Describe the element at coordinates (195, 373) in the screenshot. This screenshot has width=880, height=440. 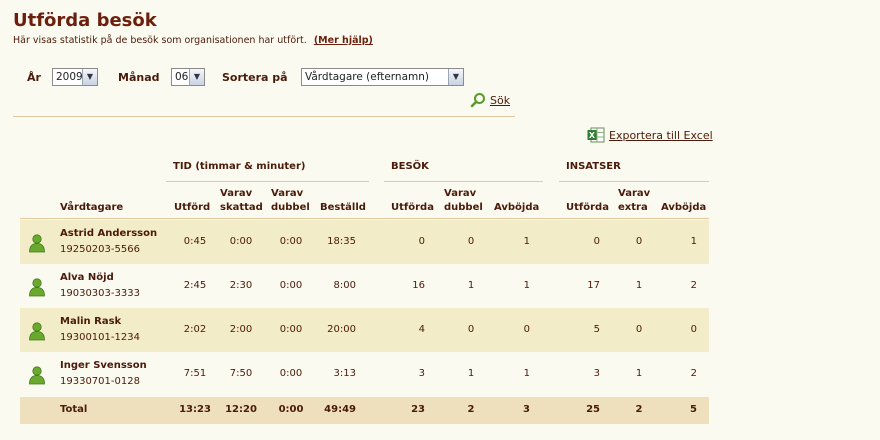
I see `cell-tid-utford: 7:51` at that location.